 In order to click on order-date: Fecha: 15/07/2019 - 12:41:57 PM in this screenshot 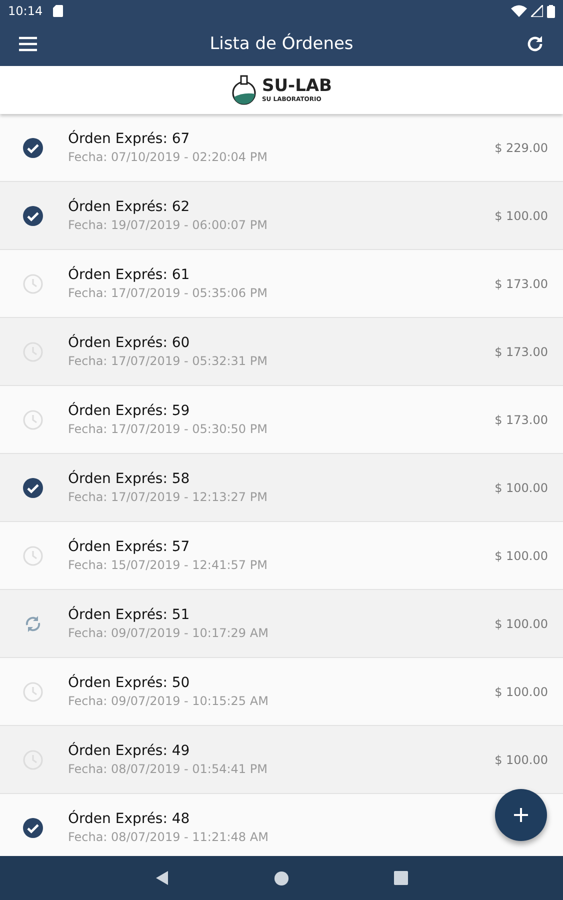, I will do `click(168, 565)`.